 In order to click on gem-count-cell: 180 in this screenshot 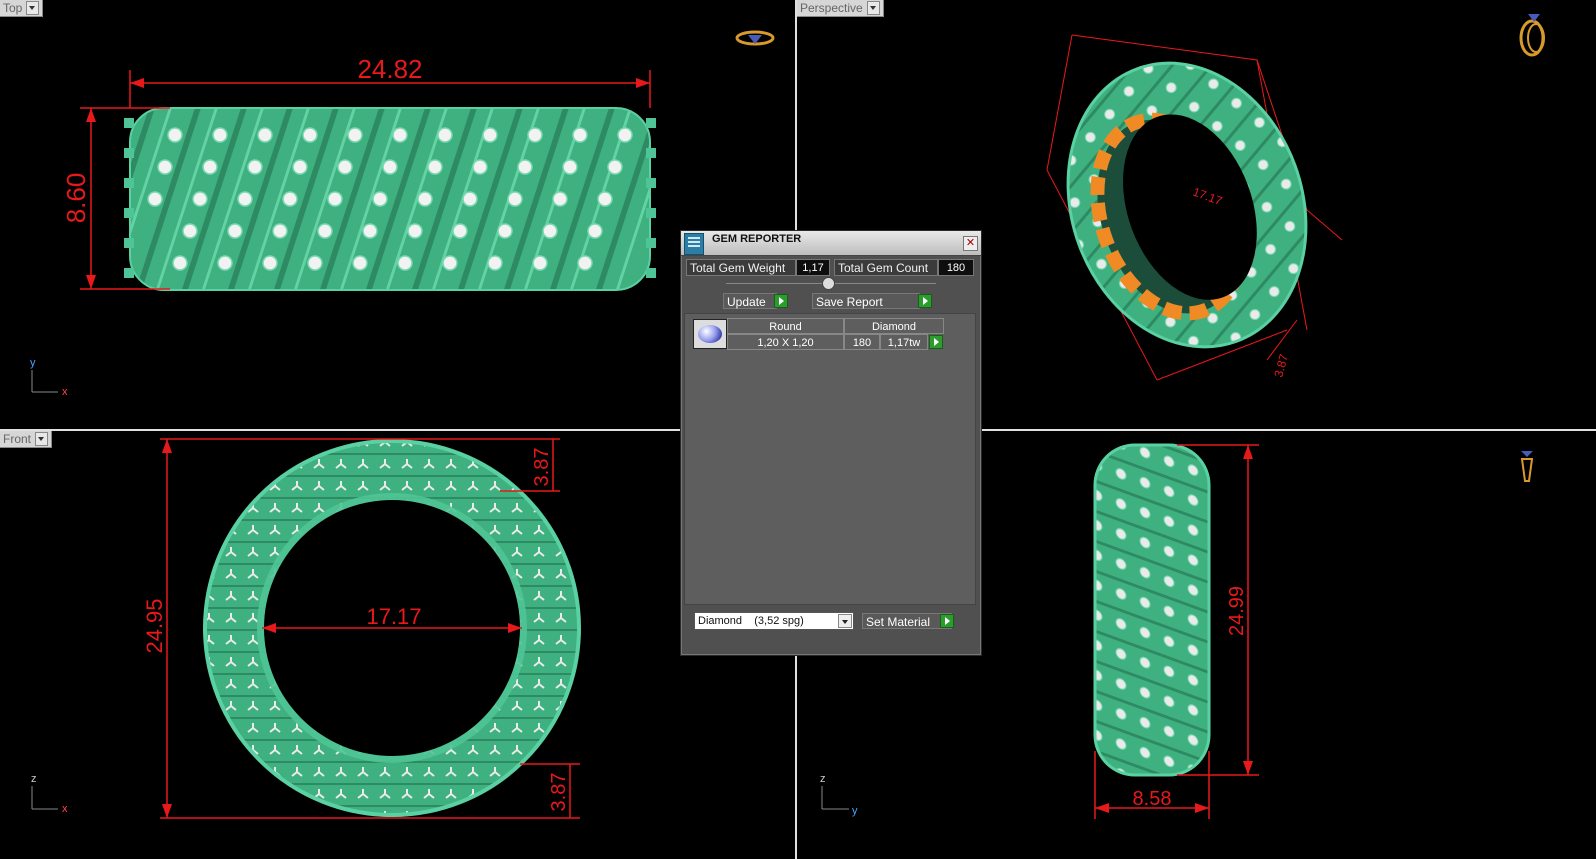, I will do `click(862, 342)`.